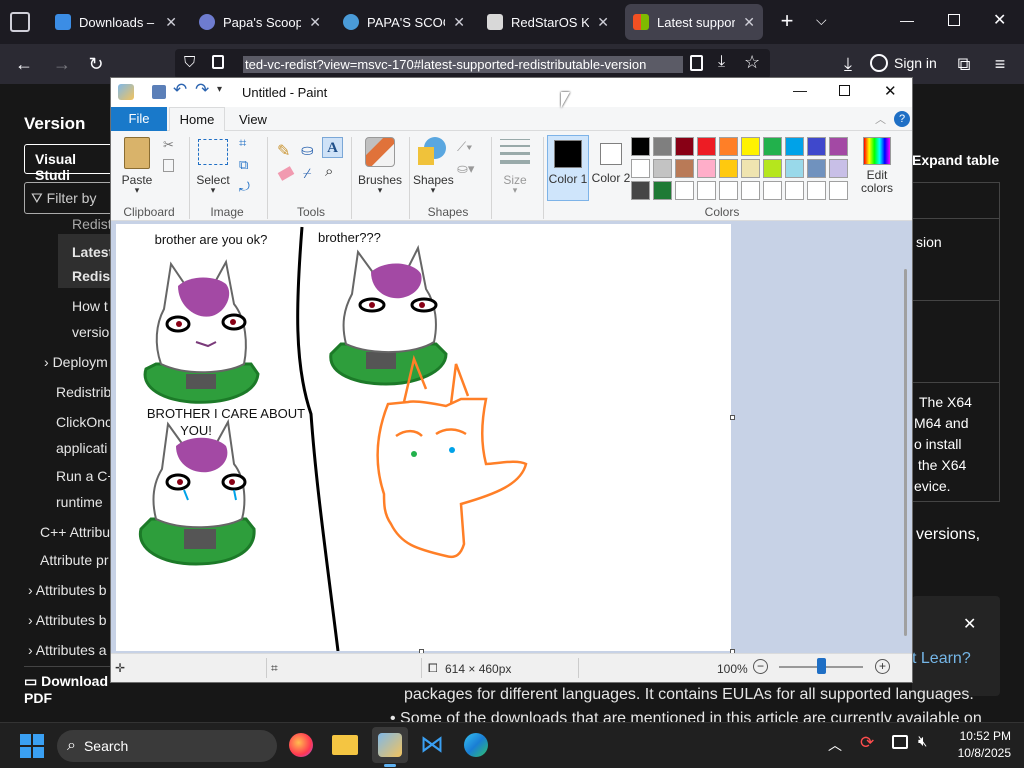  Describe the element at coordinates (260, 22) in the screenshot. I see `browser-tab: Papa's Scooperi ✕` at that location.